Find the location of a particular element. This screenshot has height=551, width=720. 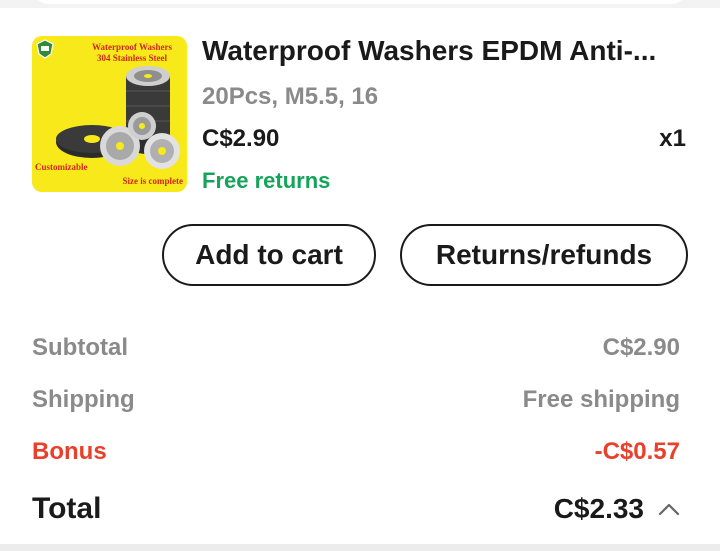

thumbnail-headline-line1: Waterproof Washers is located at coordinates (132, 47).